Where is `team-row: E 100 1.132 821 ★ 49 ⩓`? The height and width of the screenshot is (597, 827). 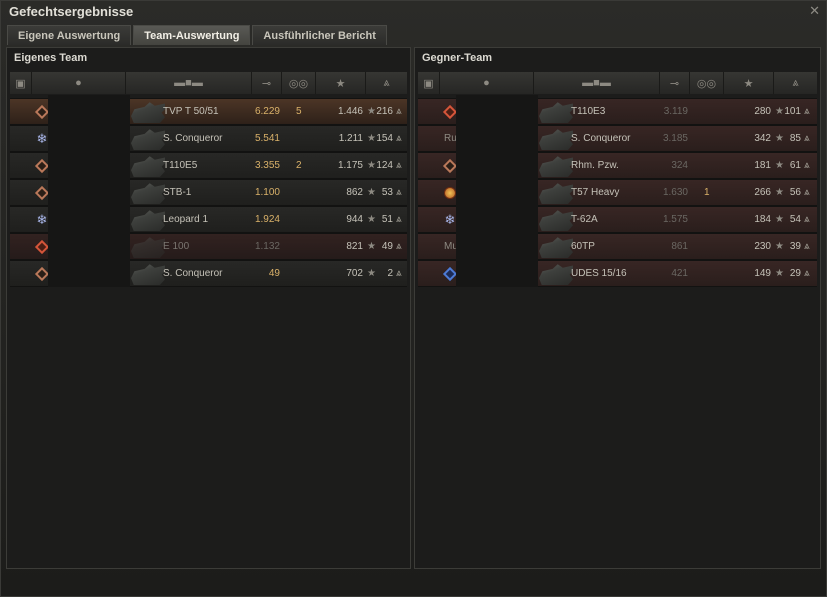 team-row: E 100 1.132 821 ★ 49 ⩓ is located at coordinates (208, 245).